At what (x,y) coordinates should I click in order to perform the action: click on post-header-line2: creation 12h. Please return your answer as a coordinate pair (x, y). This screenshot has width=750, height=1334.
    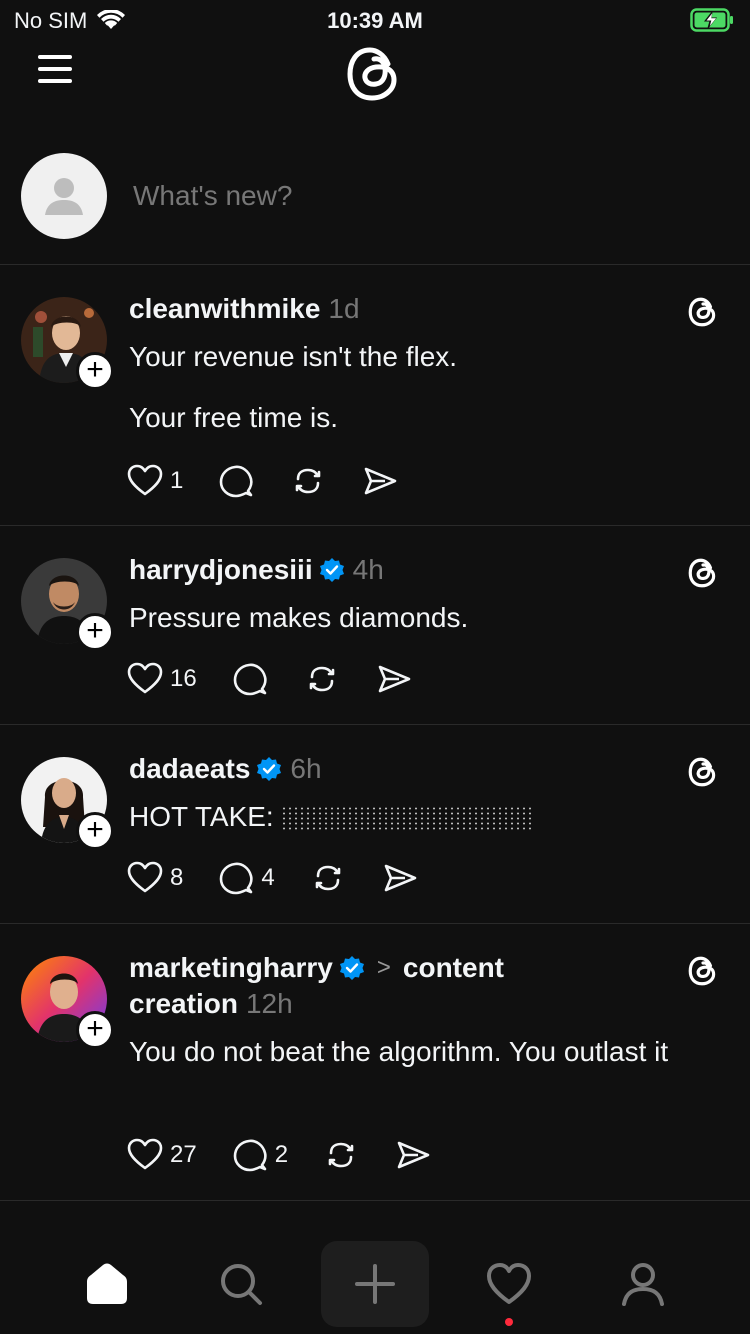
    Looking at the image, I should click on (211, 1004).